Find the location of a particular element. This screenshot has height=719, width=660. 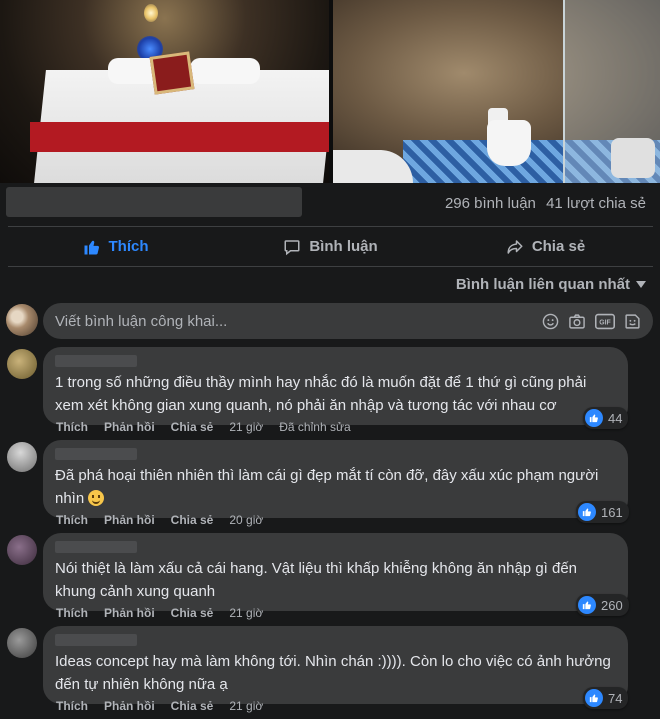

comment-composer: GIF is located at coordinates (348, 321).